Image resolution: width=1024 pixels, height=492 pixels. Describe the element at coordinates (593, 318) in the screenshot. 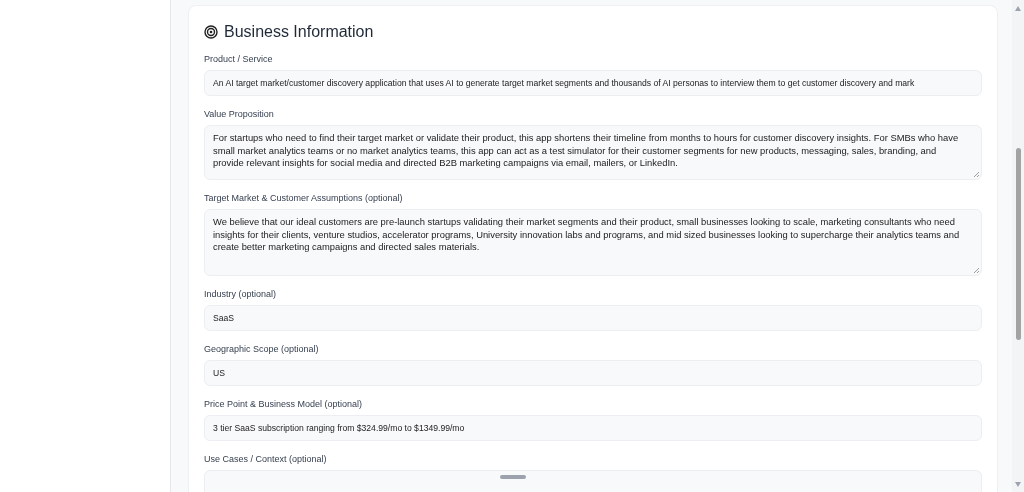

I see `input-field: SaaS` at that location.